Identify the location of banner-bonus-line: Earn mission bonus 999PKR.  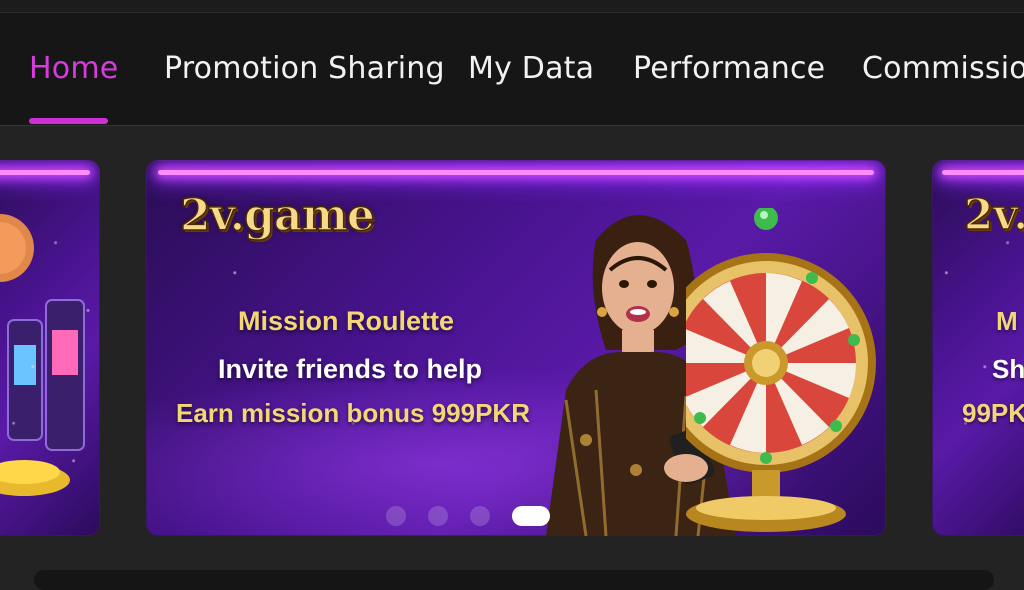
(353, 413).